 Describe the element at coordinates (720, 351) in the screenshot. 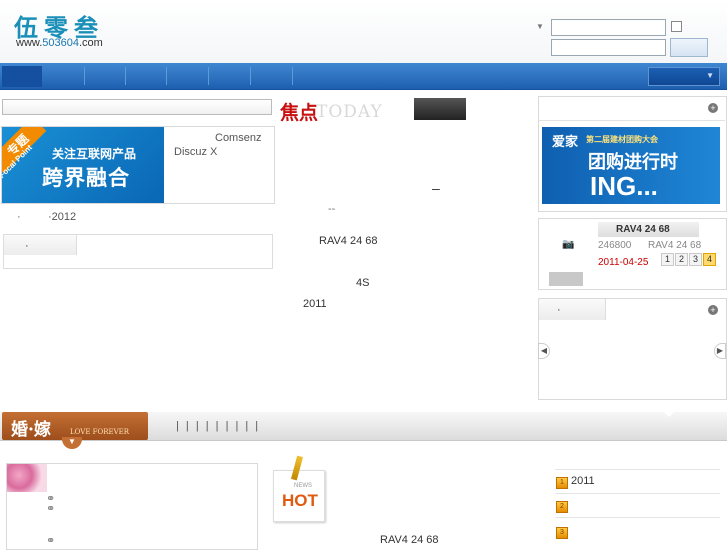

I see `scroll-right-icon: ▶` at that location.